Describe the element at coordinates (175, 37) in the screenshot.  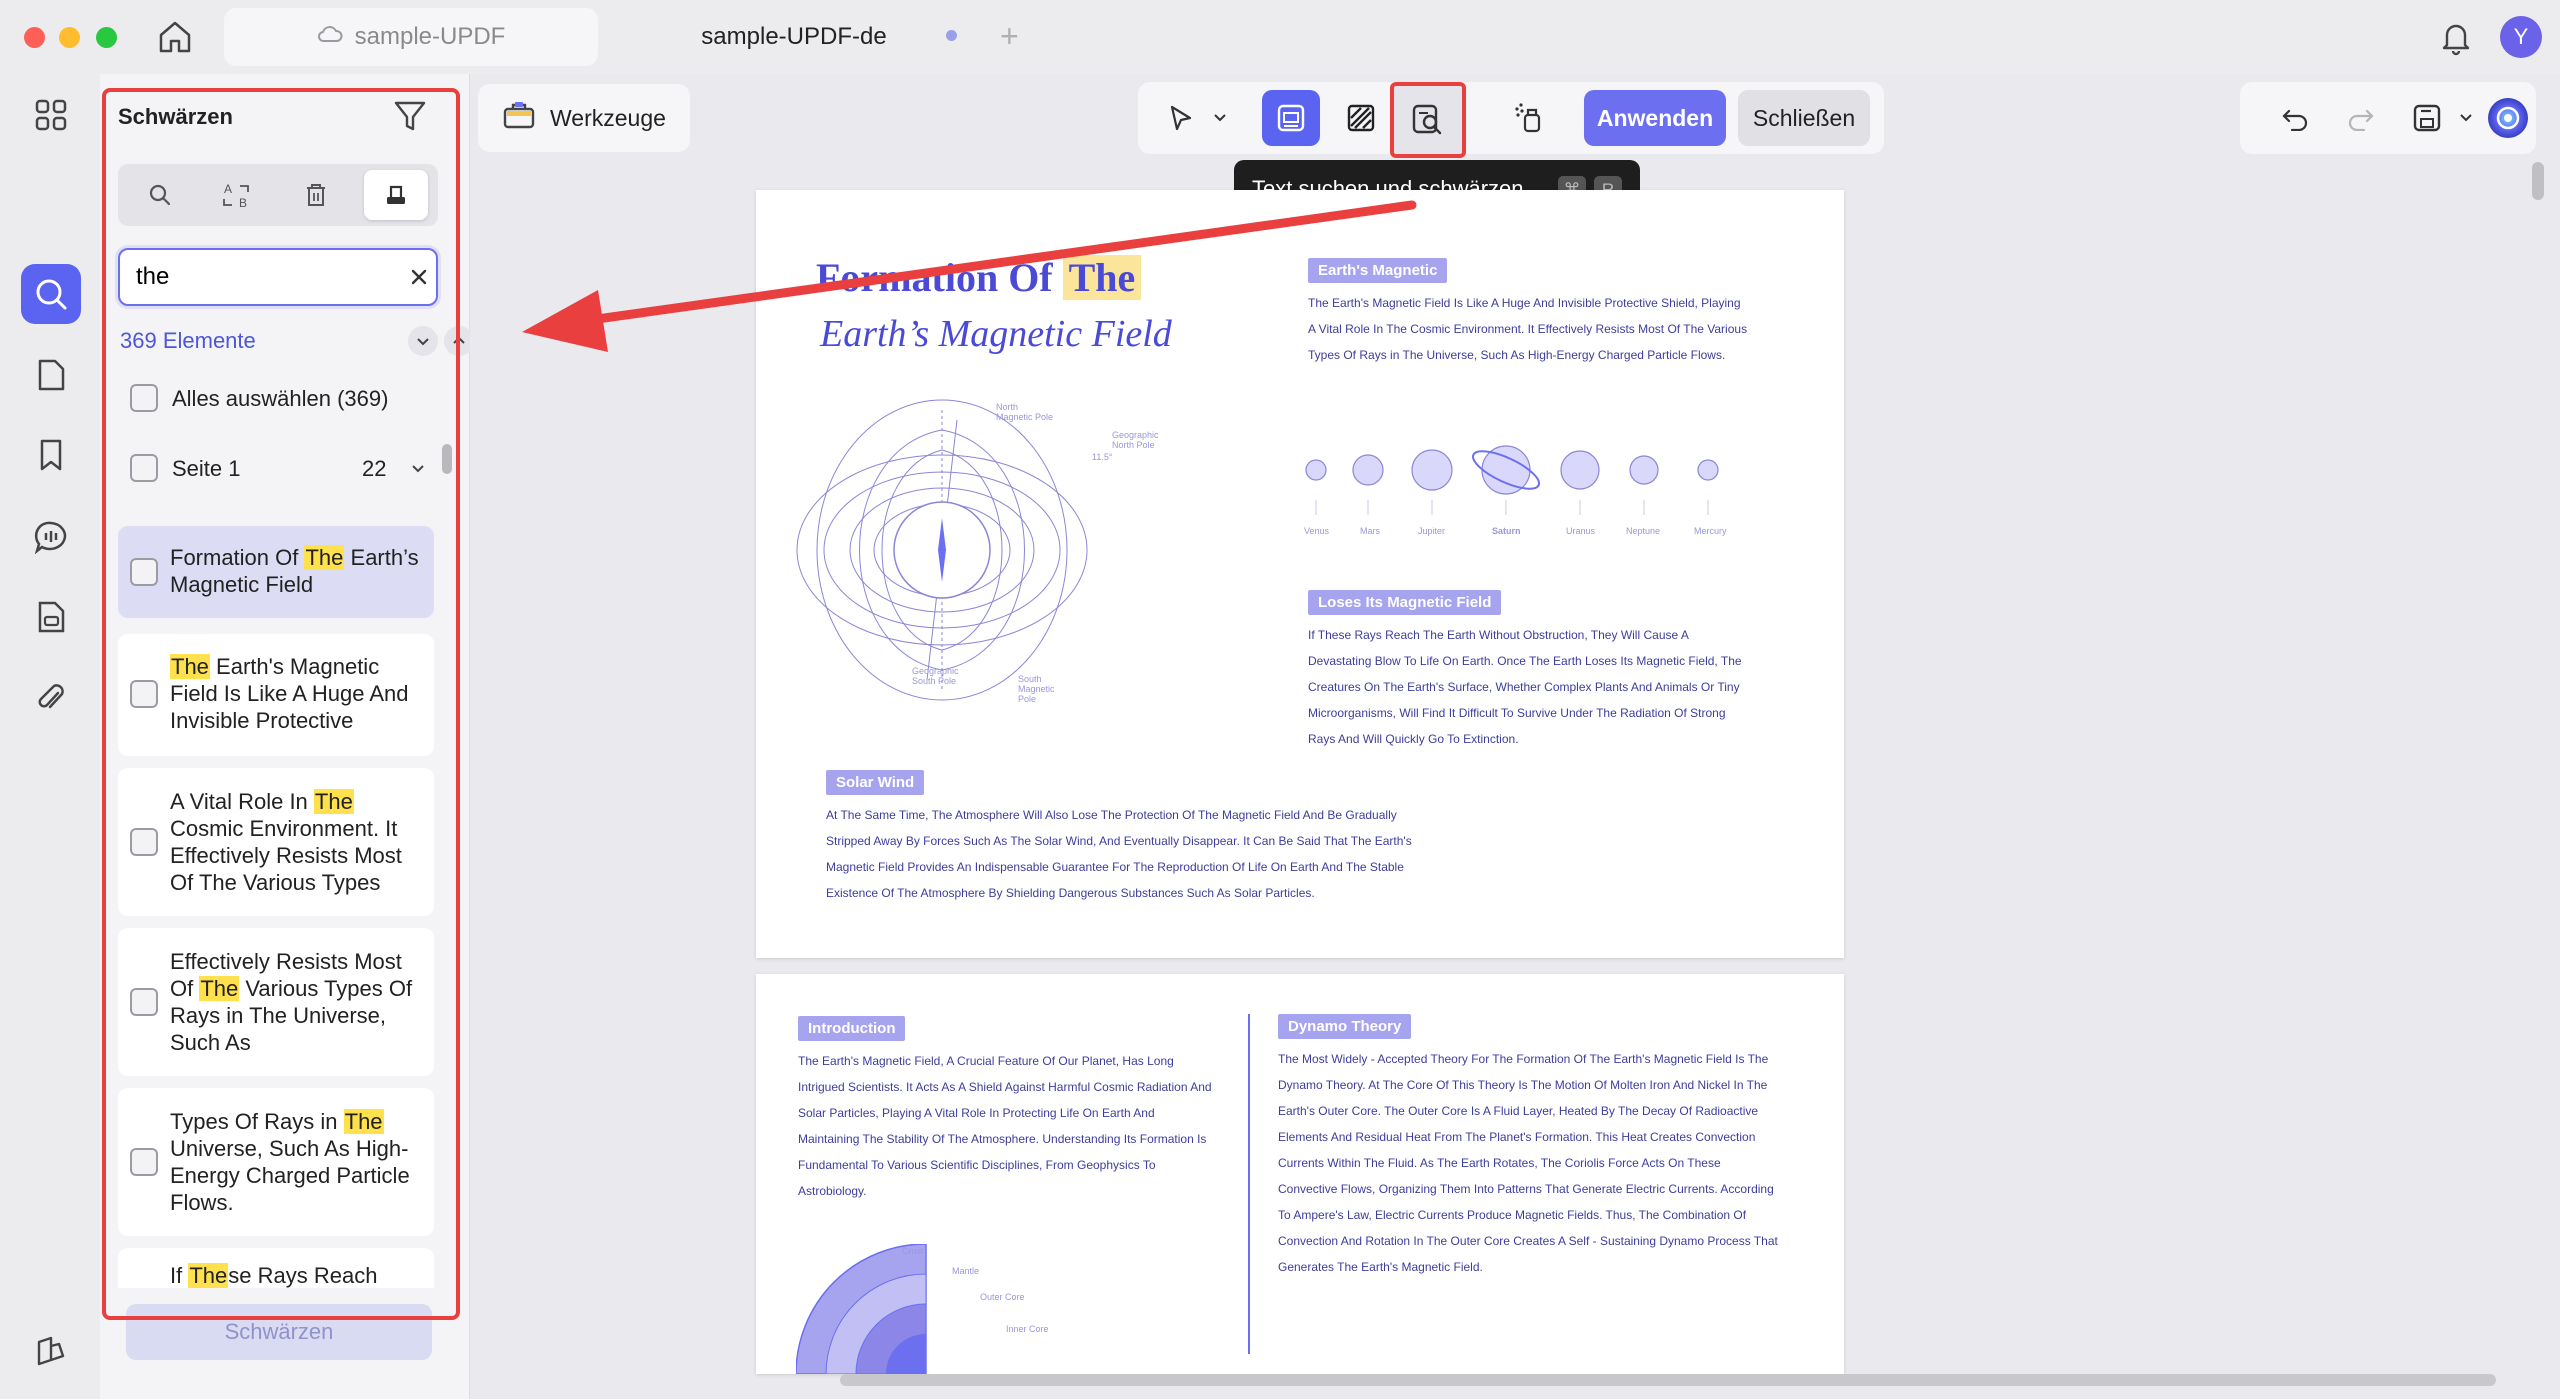
I see `home-icon` at that location.